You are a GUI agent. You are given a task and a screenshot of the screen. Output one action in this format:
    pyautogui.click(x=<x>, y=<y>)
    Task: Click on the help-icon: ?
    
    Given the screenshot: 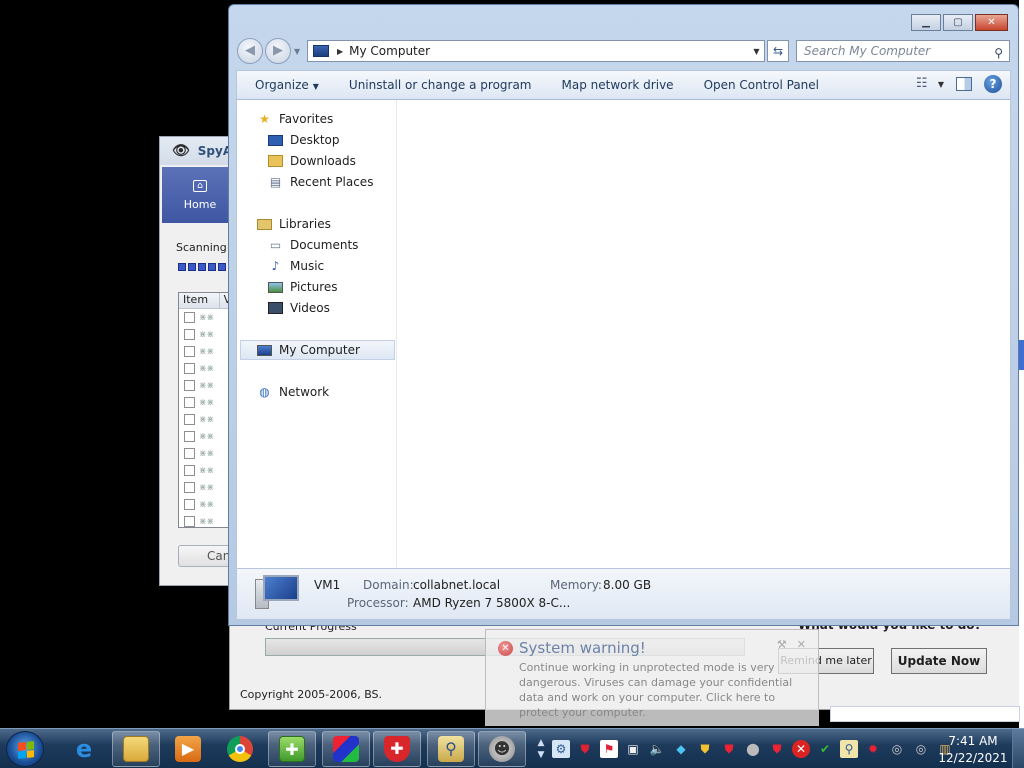 What is the action you would take?
    pyautogui.click(x=993, y=84)
    